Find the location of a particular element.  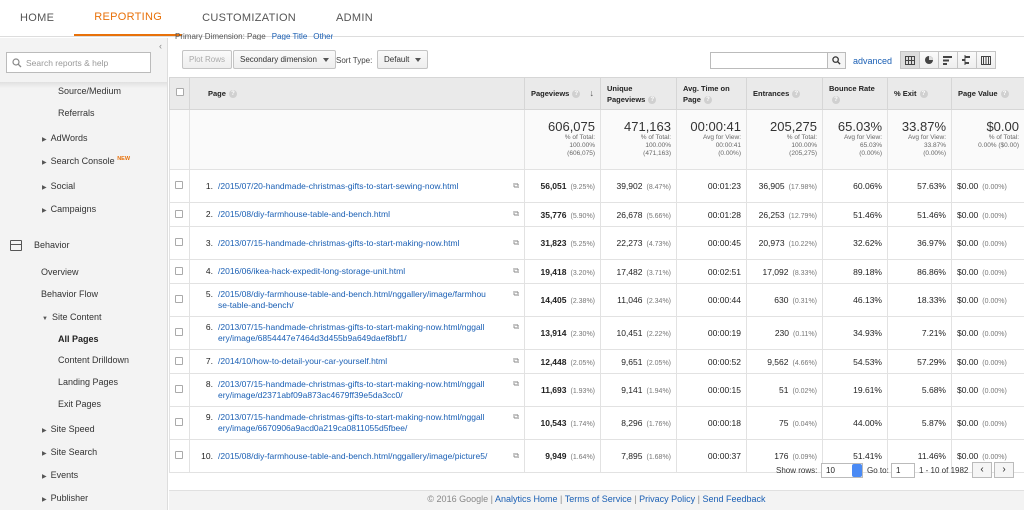

col-header-page: Page? is located at coordinates (357, 93).